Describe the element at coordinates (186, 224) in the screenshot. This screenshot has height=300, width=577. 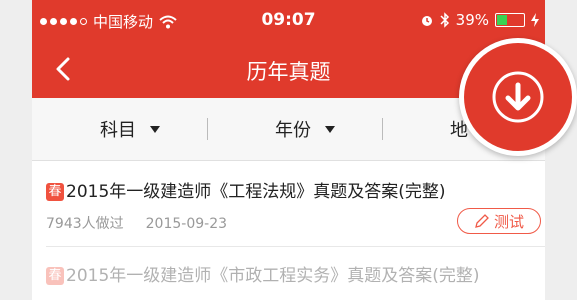
I see `item-date: 2015-09-23` at that location.